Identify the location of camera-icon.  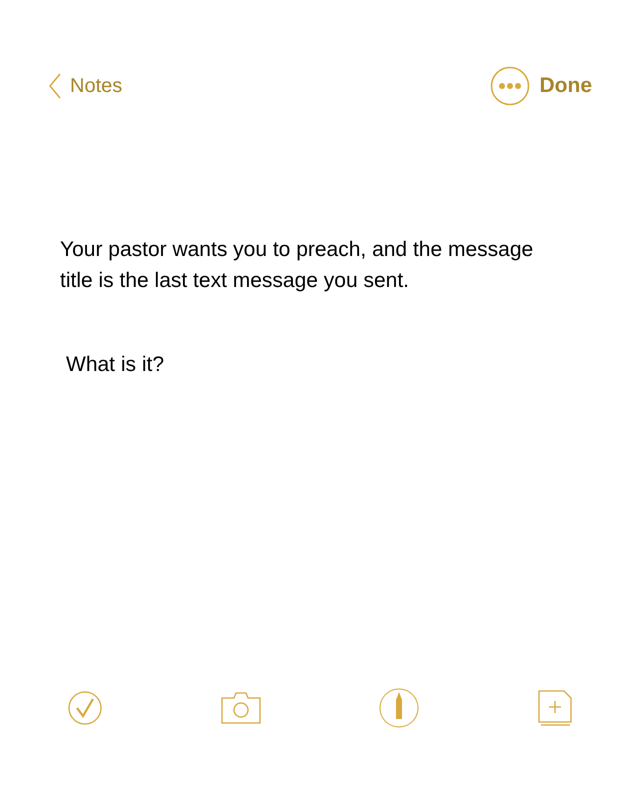
(240, 708).